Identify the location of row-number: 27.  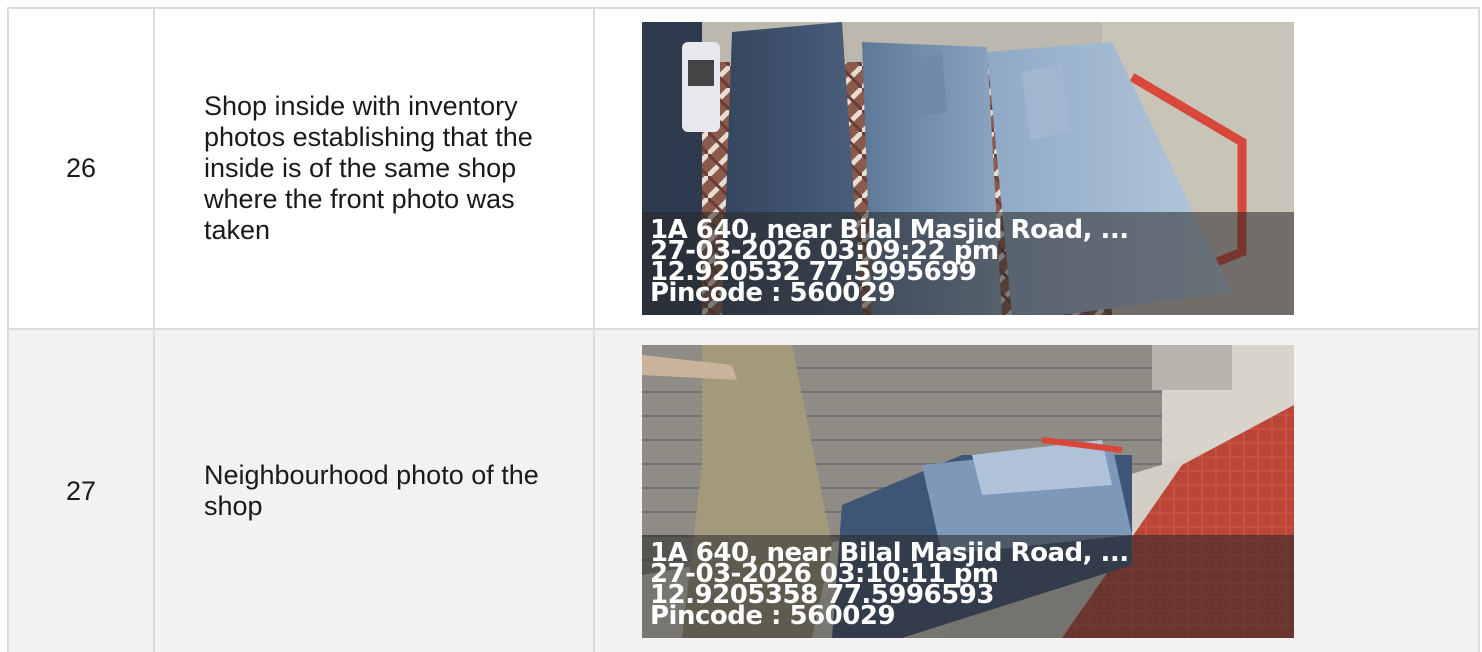
(82, 491).